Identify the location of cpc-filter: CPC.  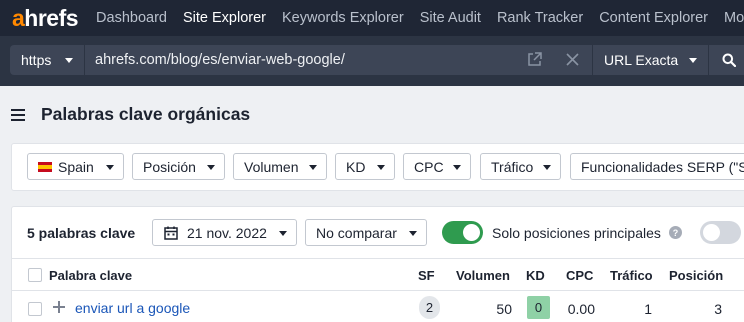
(437, 166).